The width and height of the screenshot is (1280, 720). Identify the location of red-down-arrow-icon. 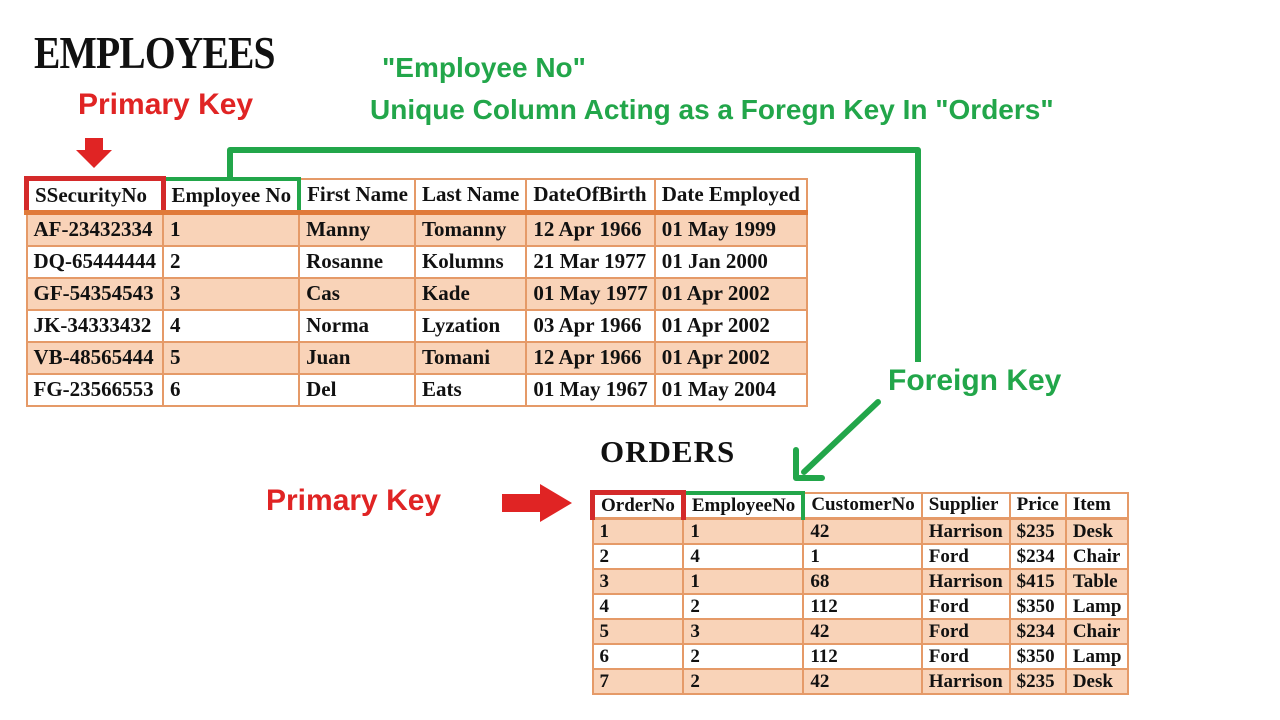
(94, 153).